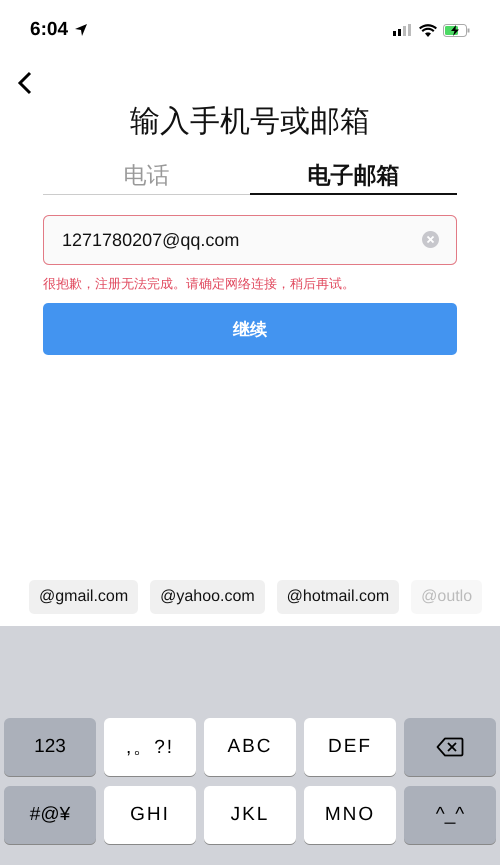 The image size is (500, 865). Describe the element at coordinates (50, 815) in the screenshot. I see `keyboard-key: #@¥` at that location.